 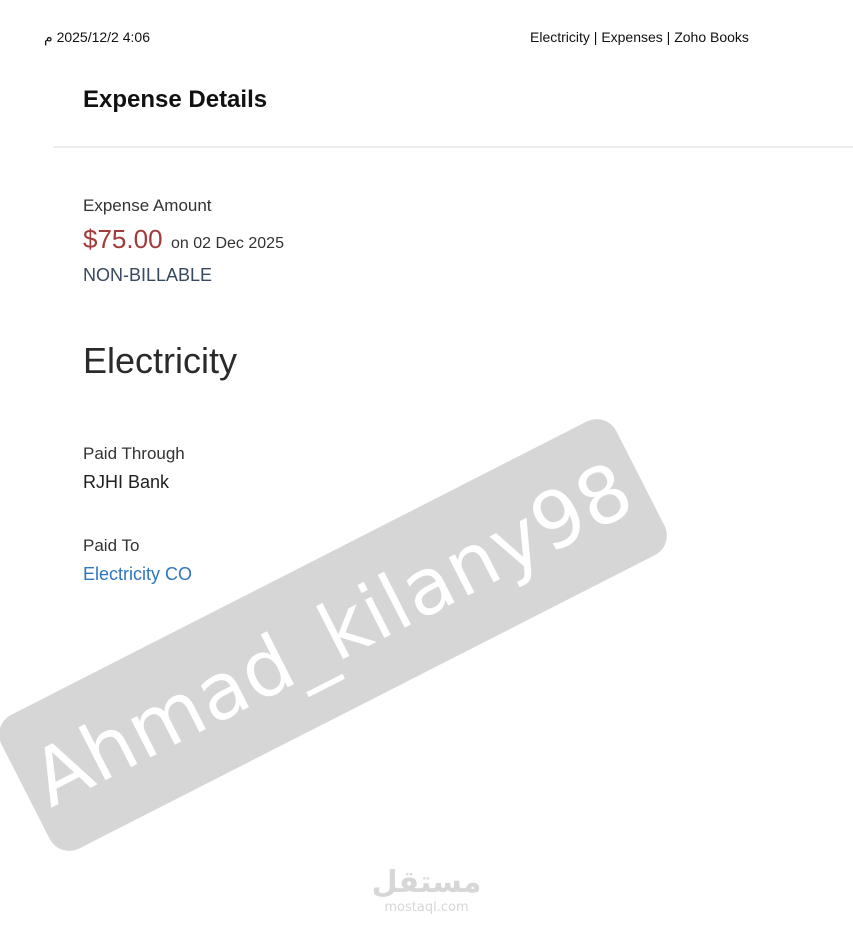 I want to click on paid-through-value: RJHI Bank, so click(x=126, y=482).